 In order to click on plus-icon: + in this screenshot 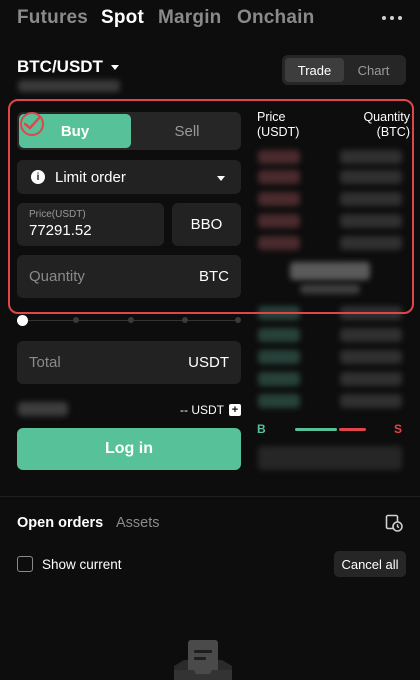, I will do `click(235, 410)`.